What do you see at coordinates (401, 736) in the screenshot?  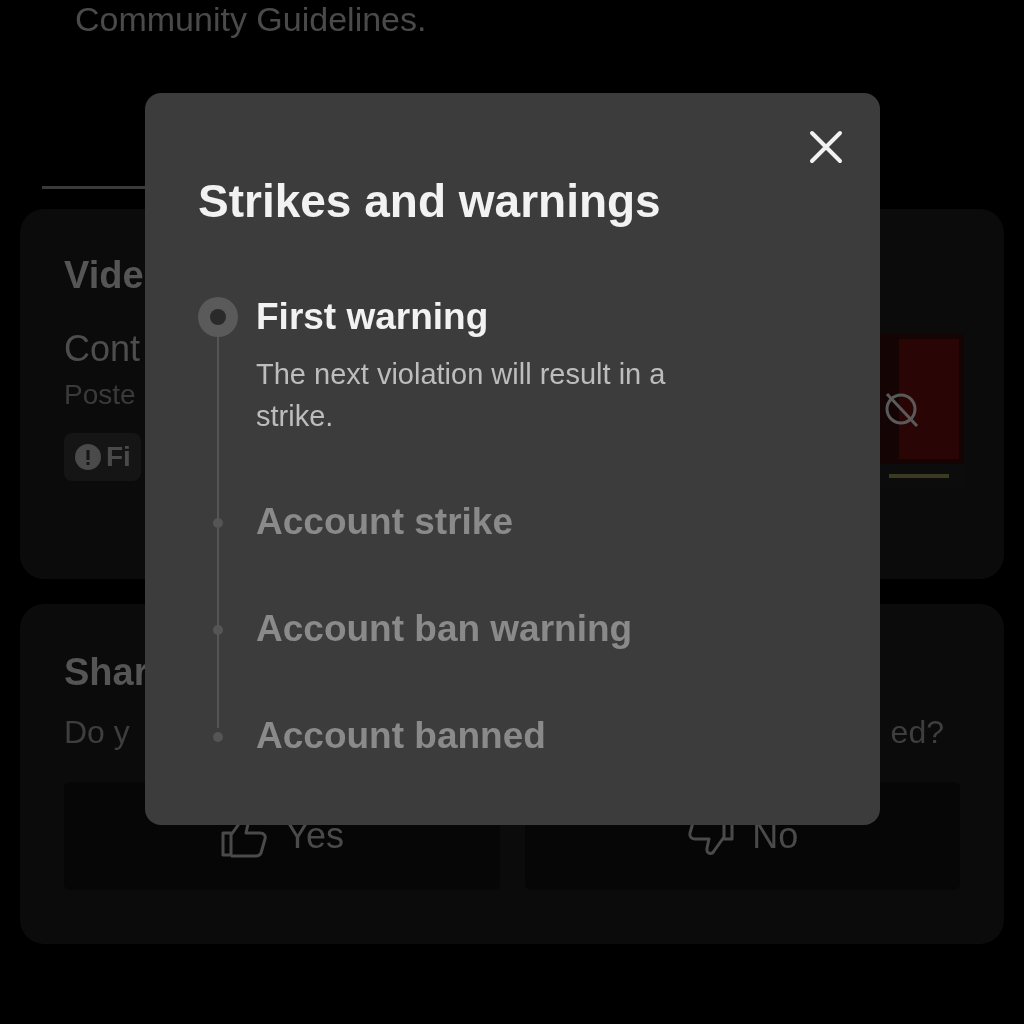 I see `step-label: Account banned` at bounding box center [401, 736].